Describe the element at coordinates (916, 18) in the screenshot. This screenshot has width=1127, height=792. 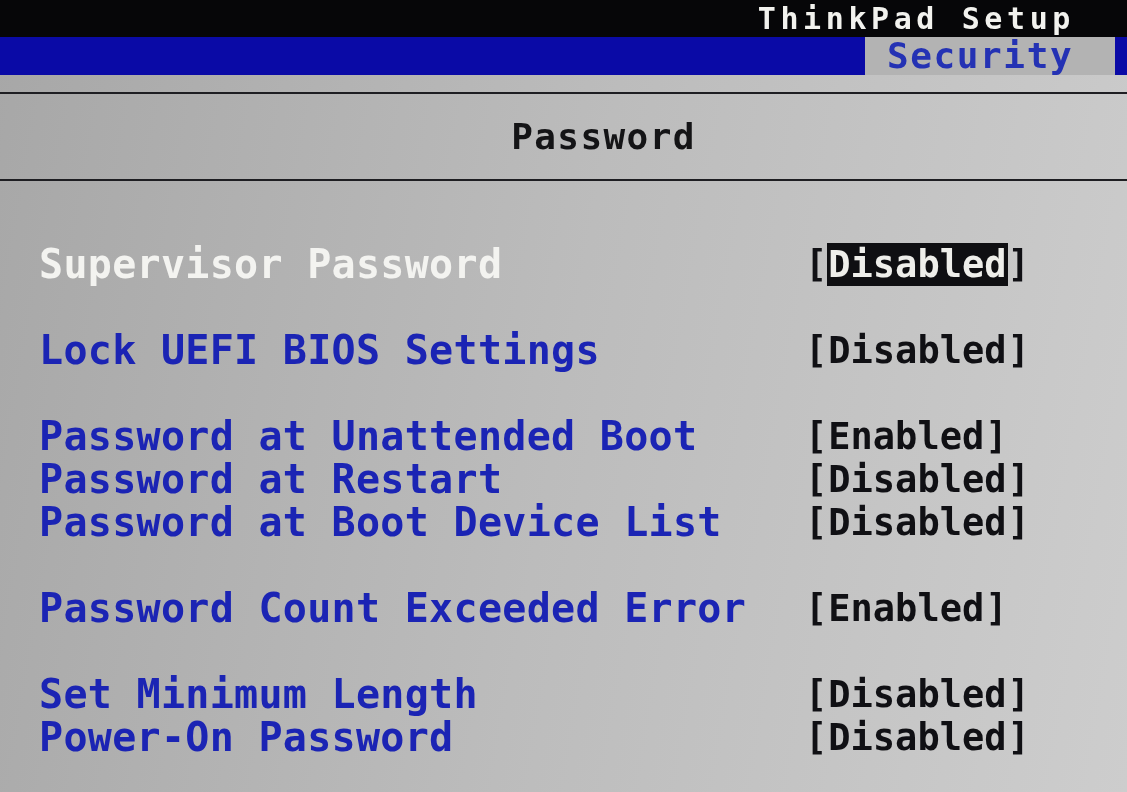
I see `app-title: ThinkPad Setup` at that location.